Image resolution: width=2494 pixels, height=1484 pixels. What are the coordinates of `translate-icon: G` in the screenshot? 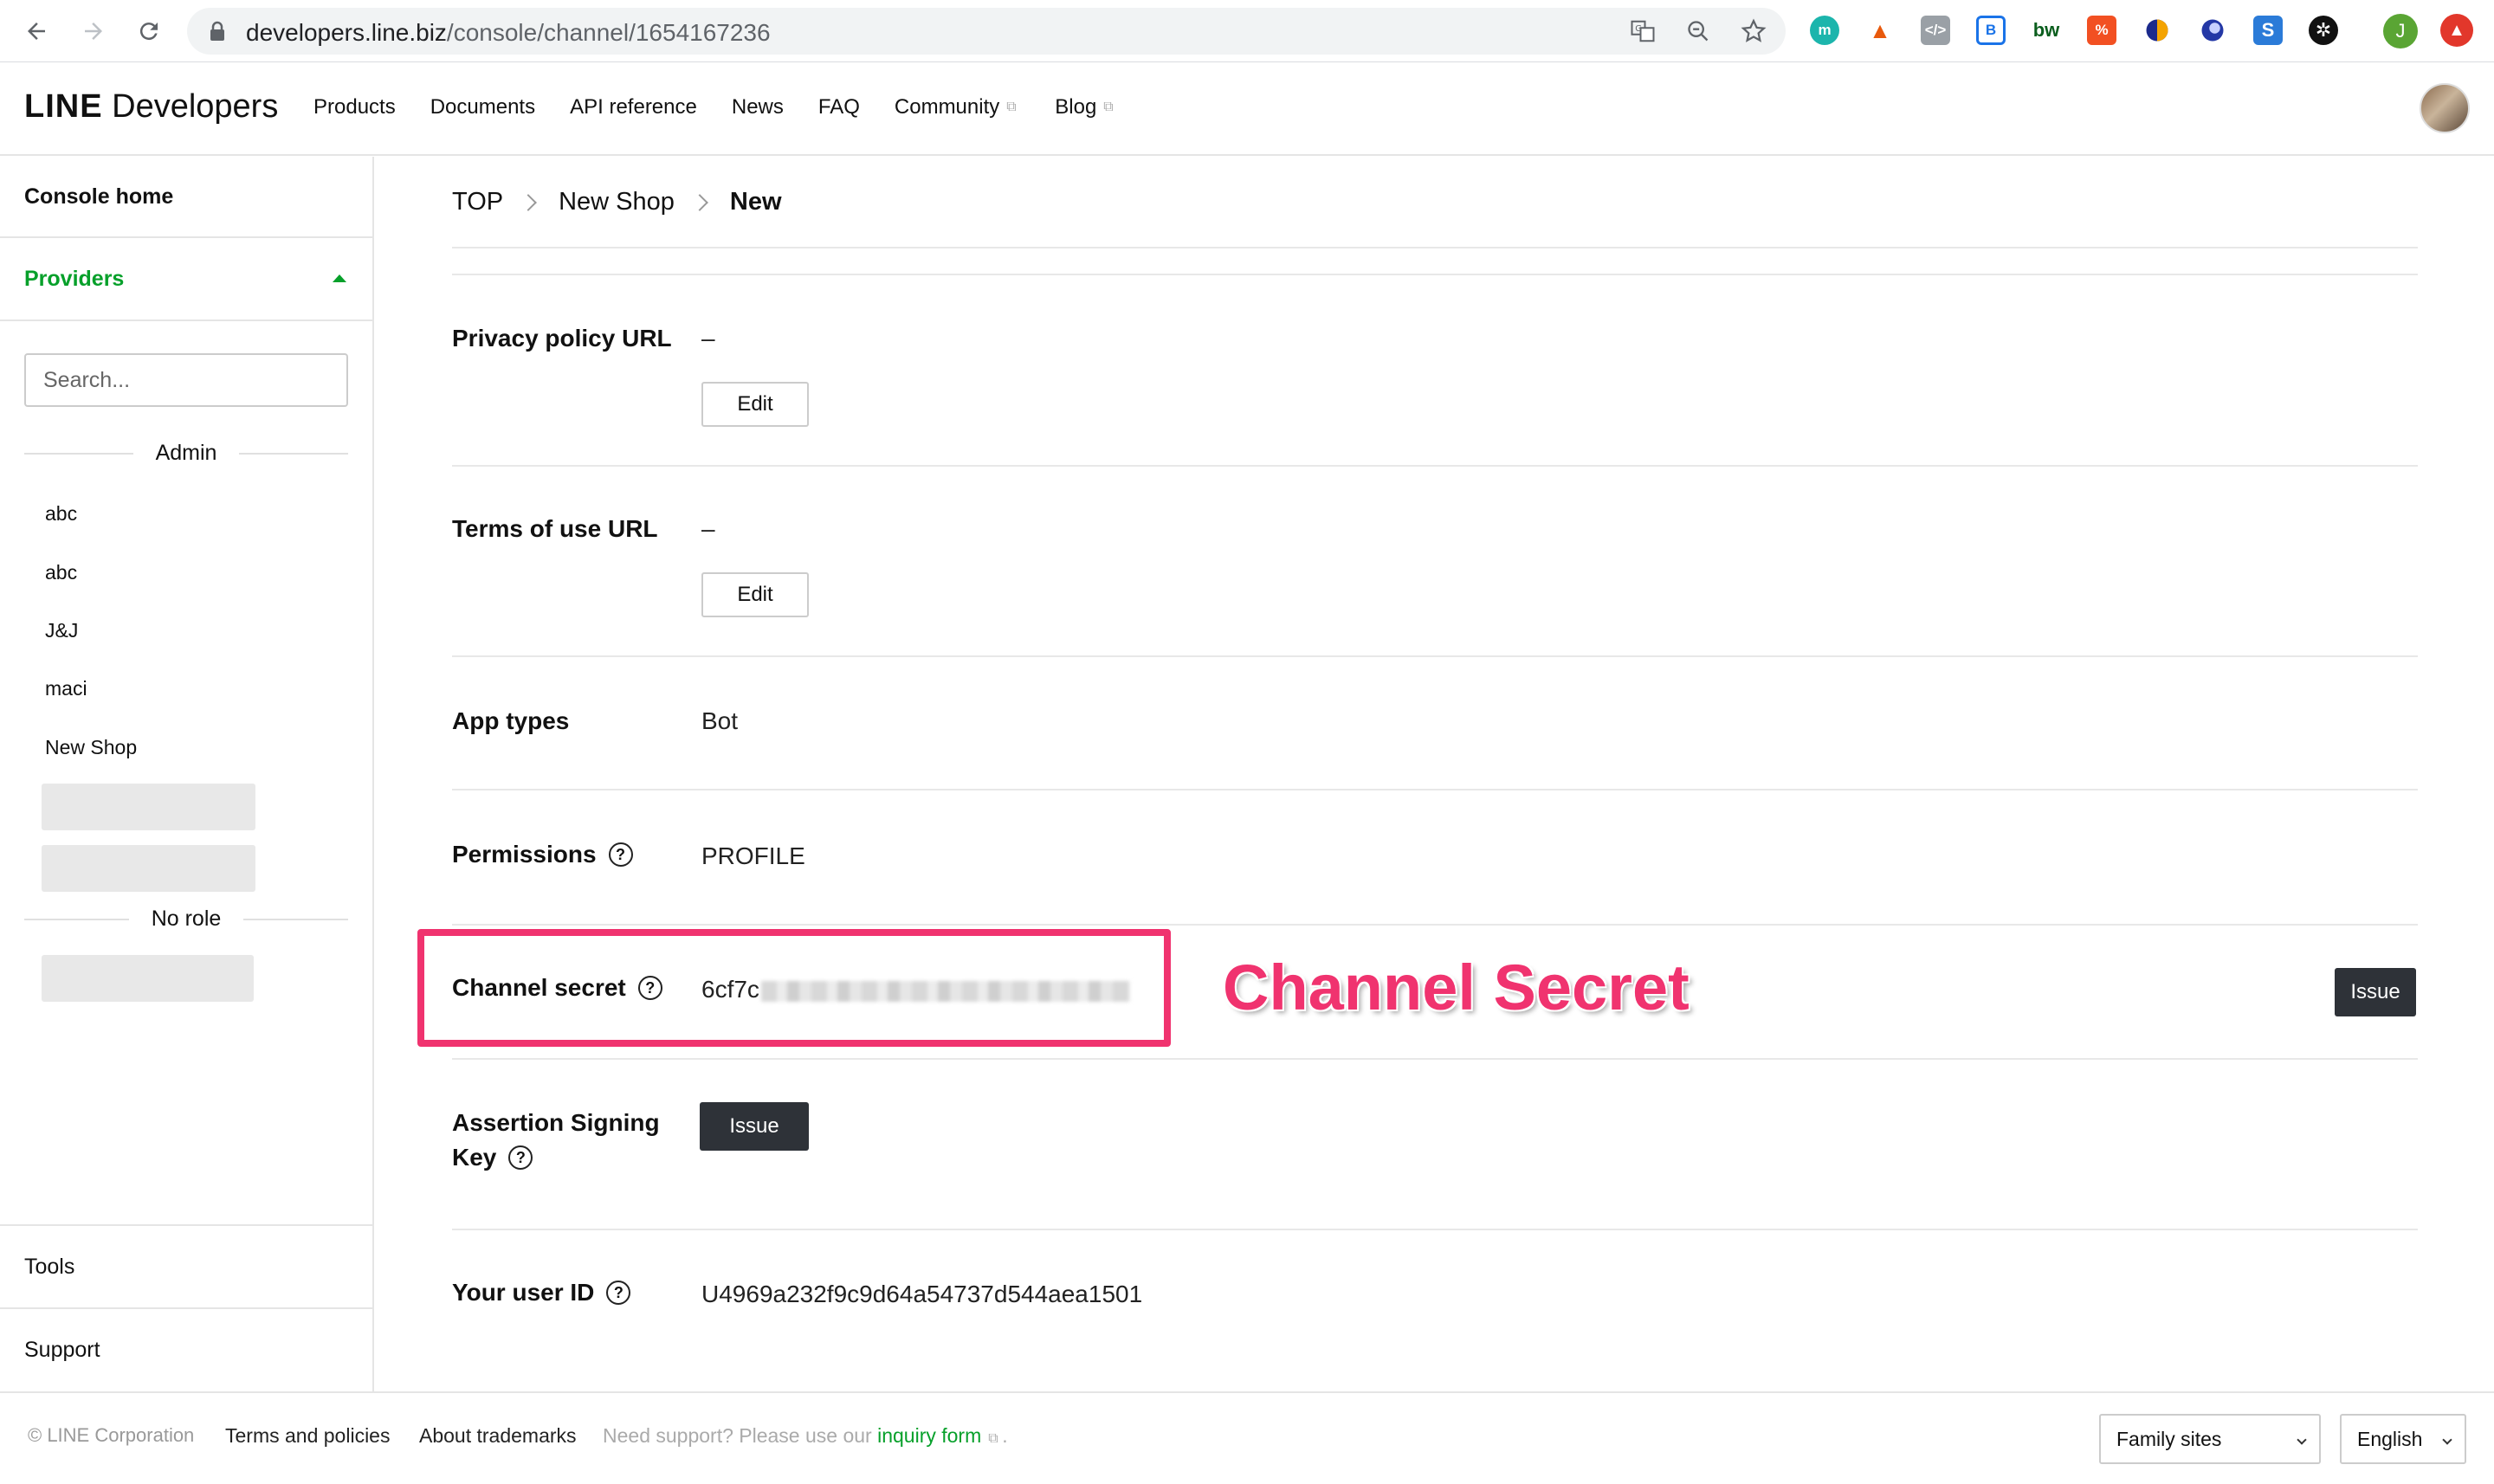 It's located at (1642, 31).